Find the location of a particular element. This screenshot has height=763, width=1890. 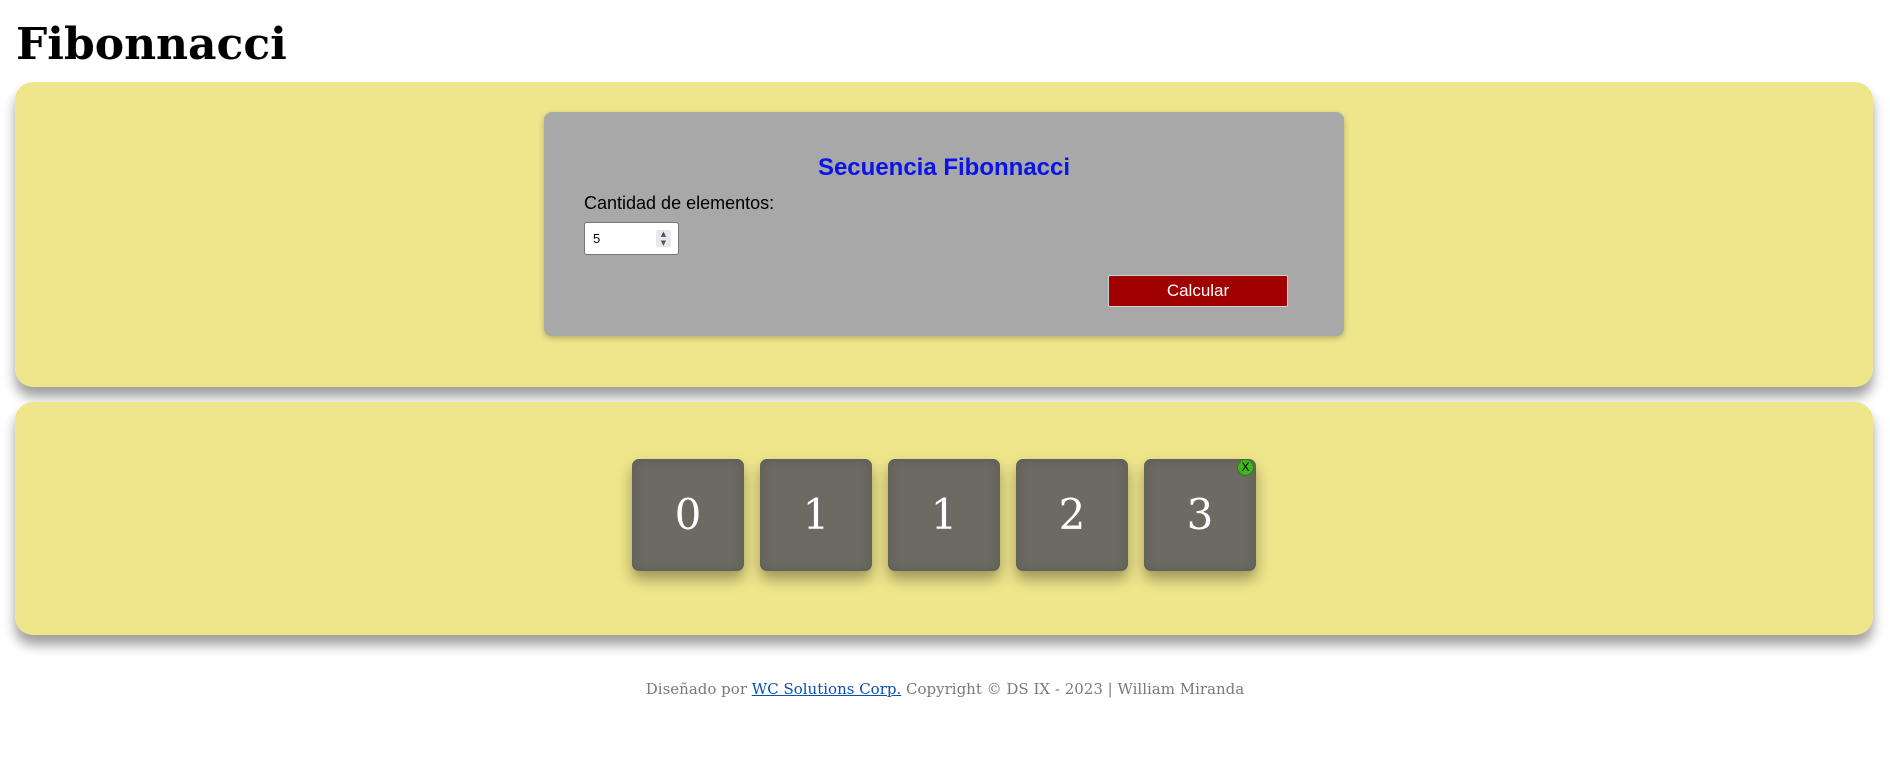

form-title: Secuencia Fibonnacci is located at coordinates (944, 167).